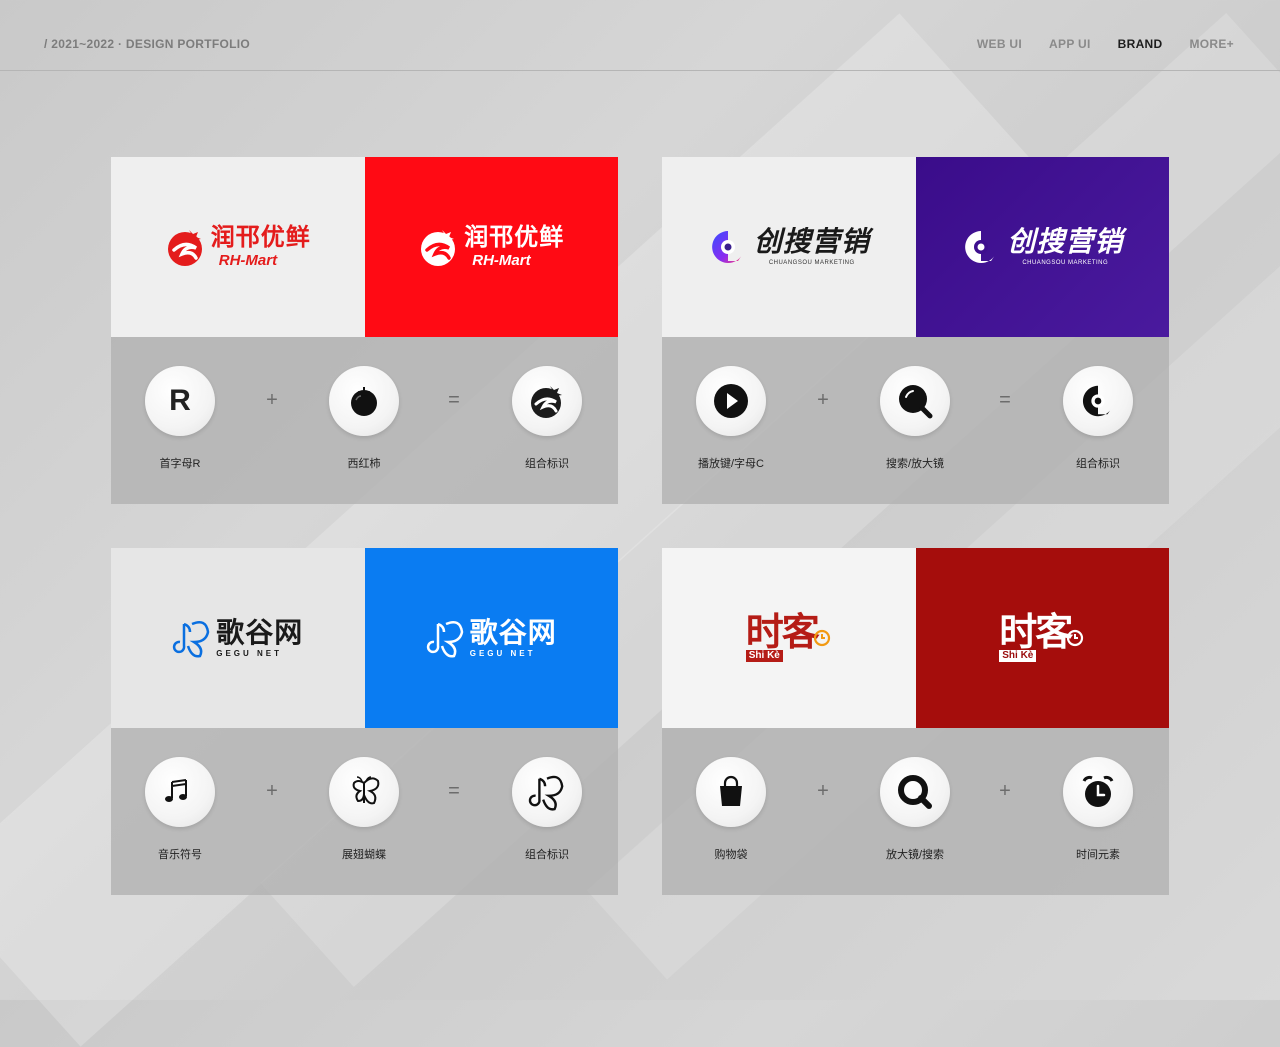 This screenshot has height=1047, width=1280. I want to click on logo-dark-panel: 时客 Shi Kè, so click(1042, 638).